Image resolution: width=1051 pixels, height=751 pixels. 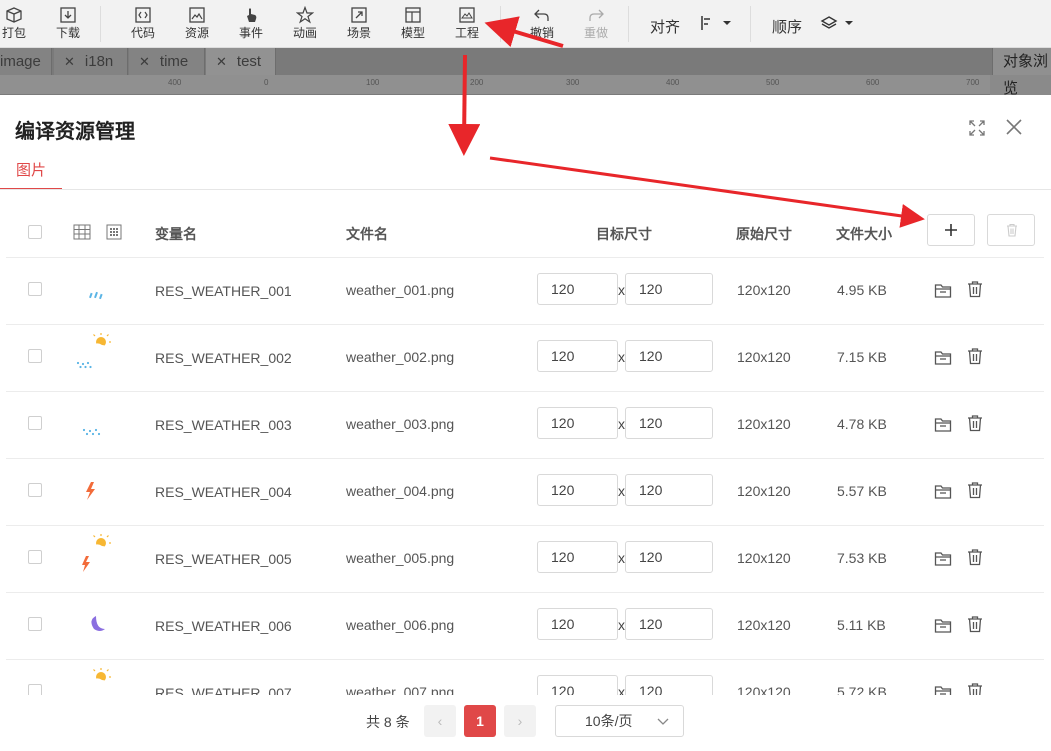 What do you see at coordinates (665, 27) in the screenshot?
I see `align-label: 对齐` at bounding box center [665, 27].